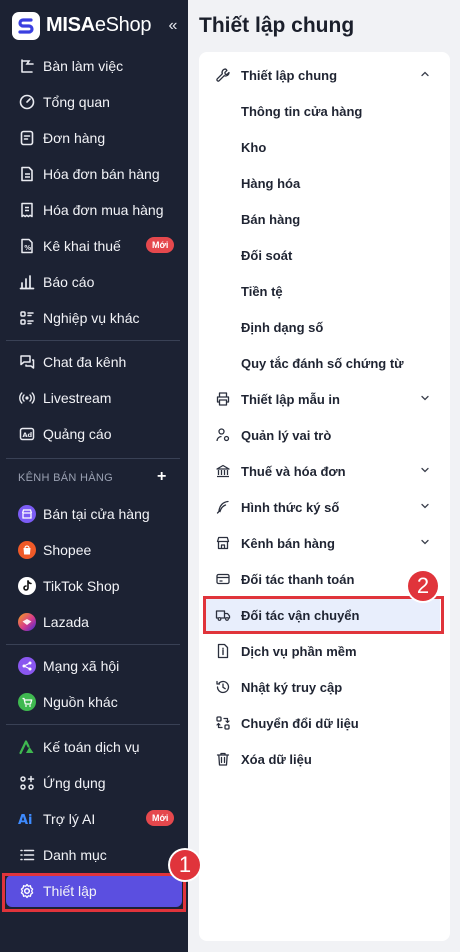 Image resolution: width=460 pixels, height=952 pixels. I want to click on logo-light: eShop, so click(123, 25).